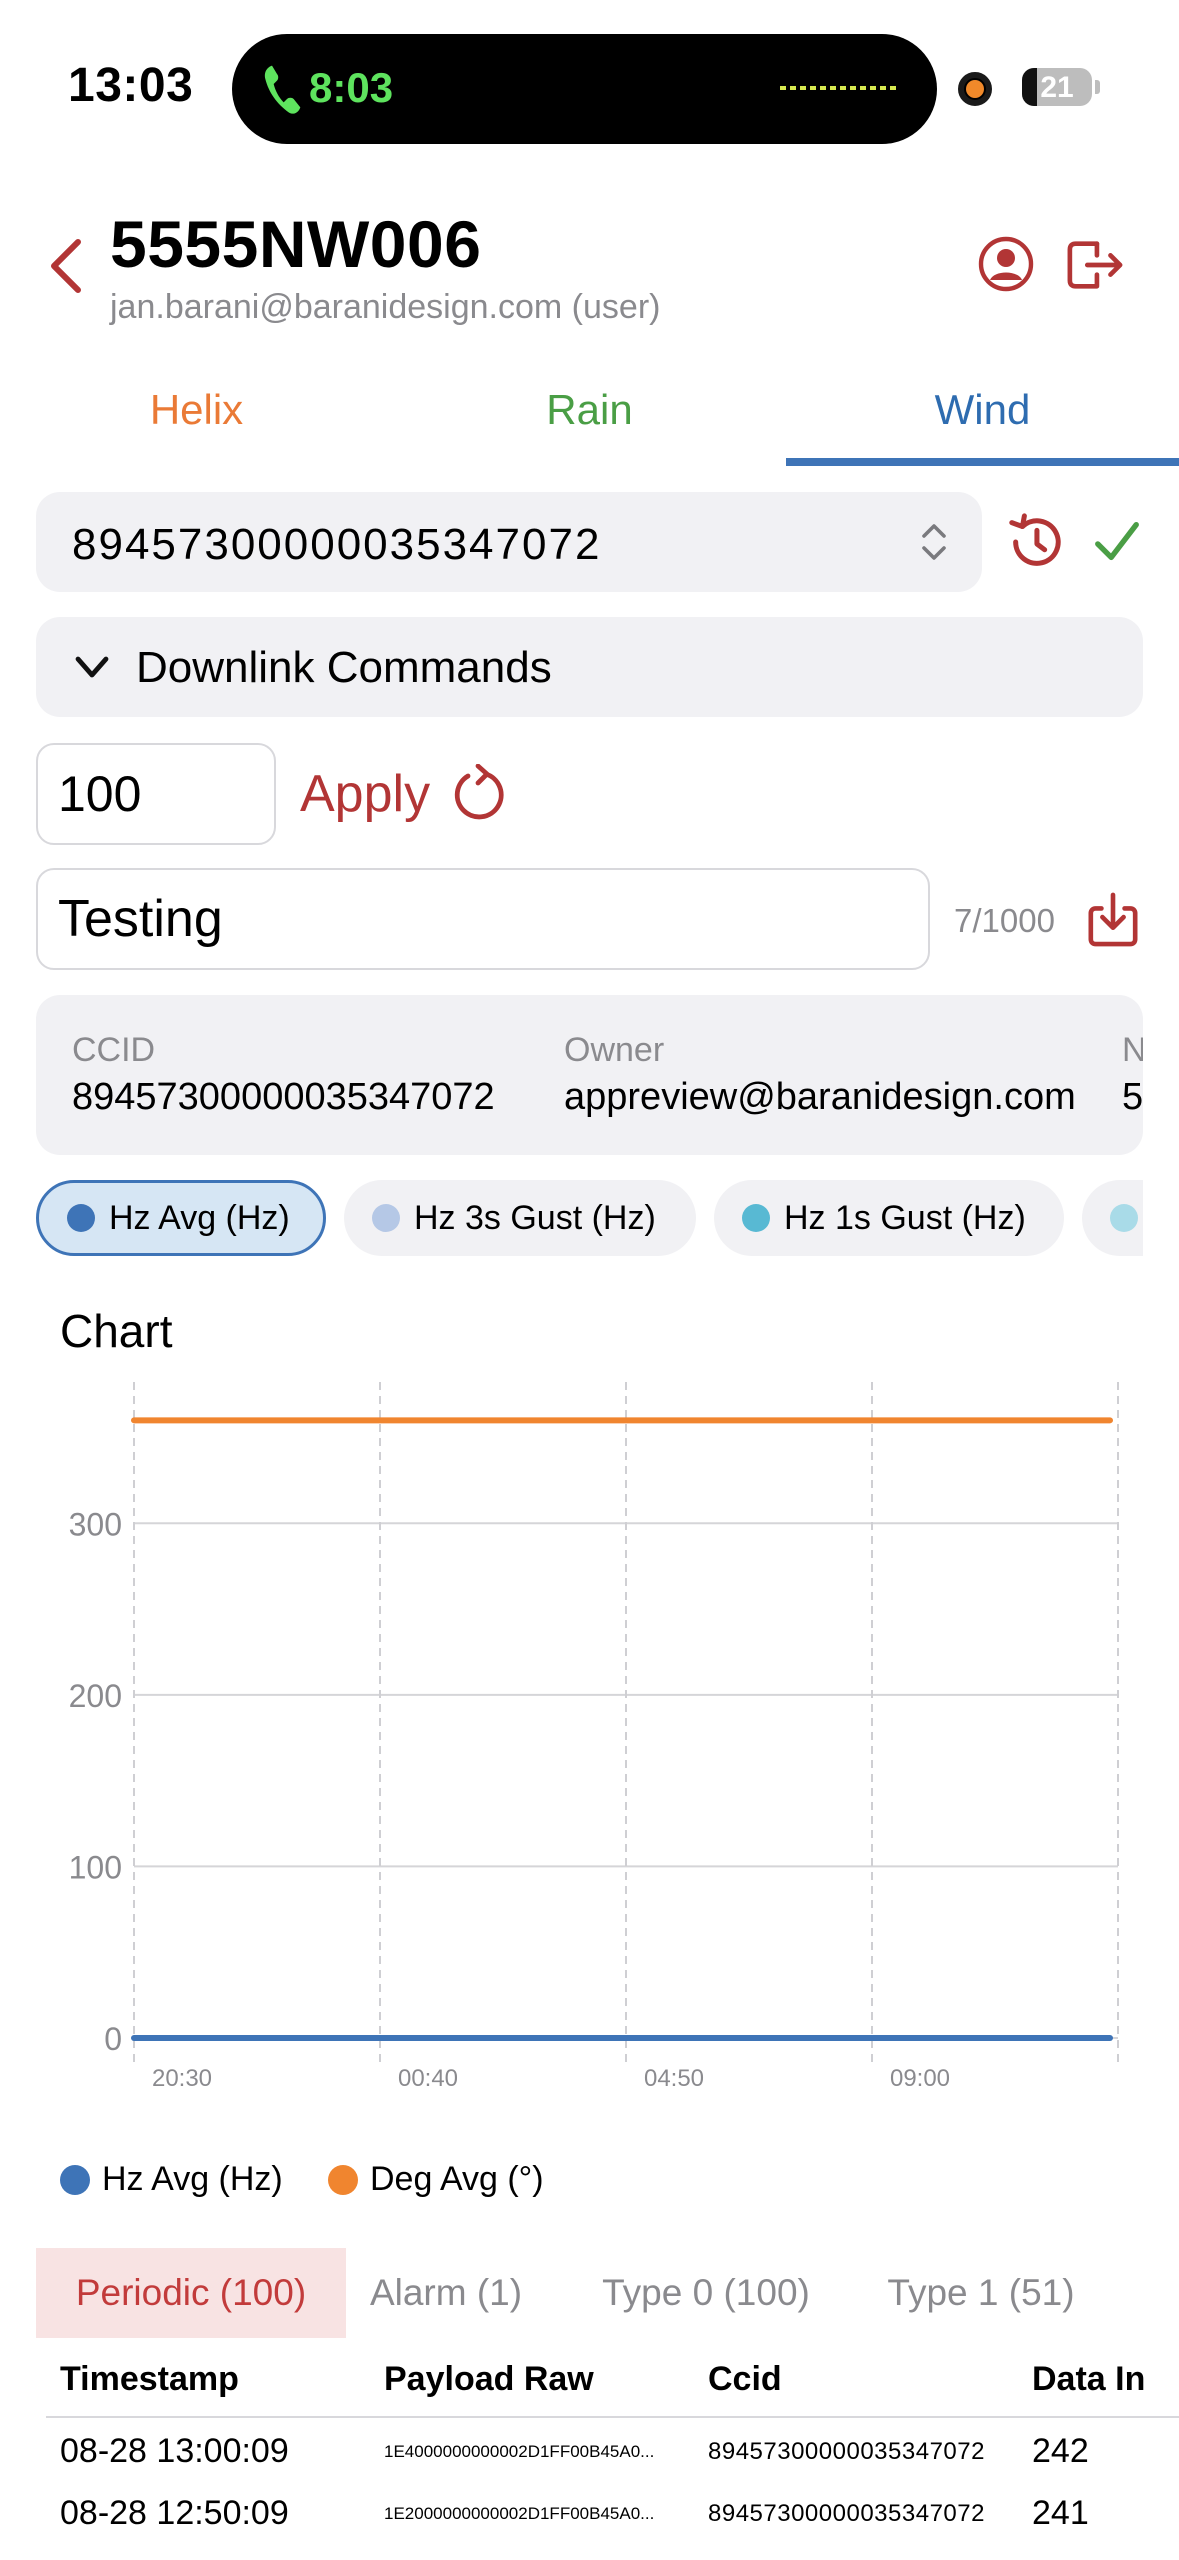  Describe the element at coordinates (975, 89) in the screenshot. I see `camera-indicator-icon` at that location.